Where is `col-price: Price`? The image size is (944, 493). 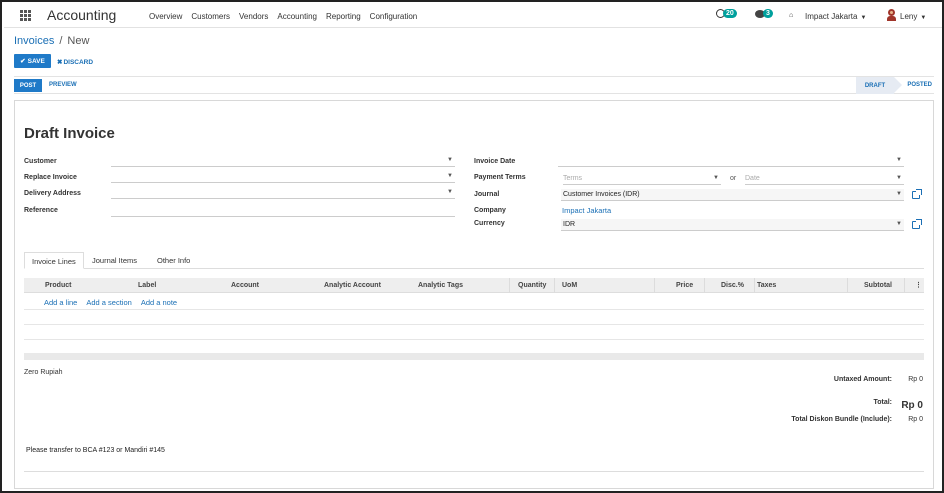 col-price: Price is located at coordinates (684, 285).